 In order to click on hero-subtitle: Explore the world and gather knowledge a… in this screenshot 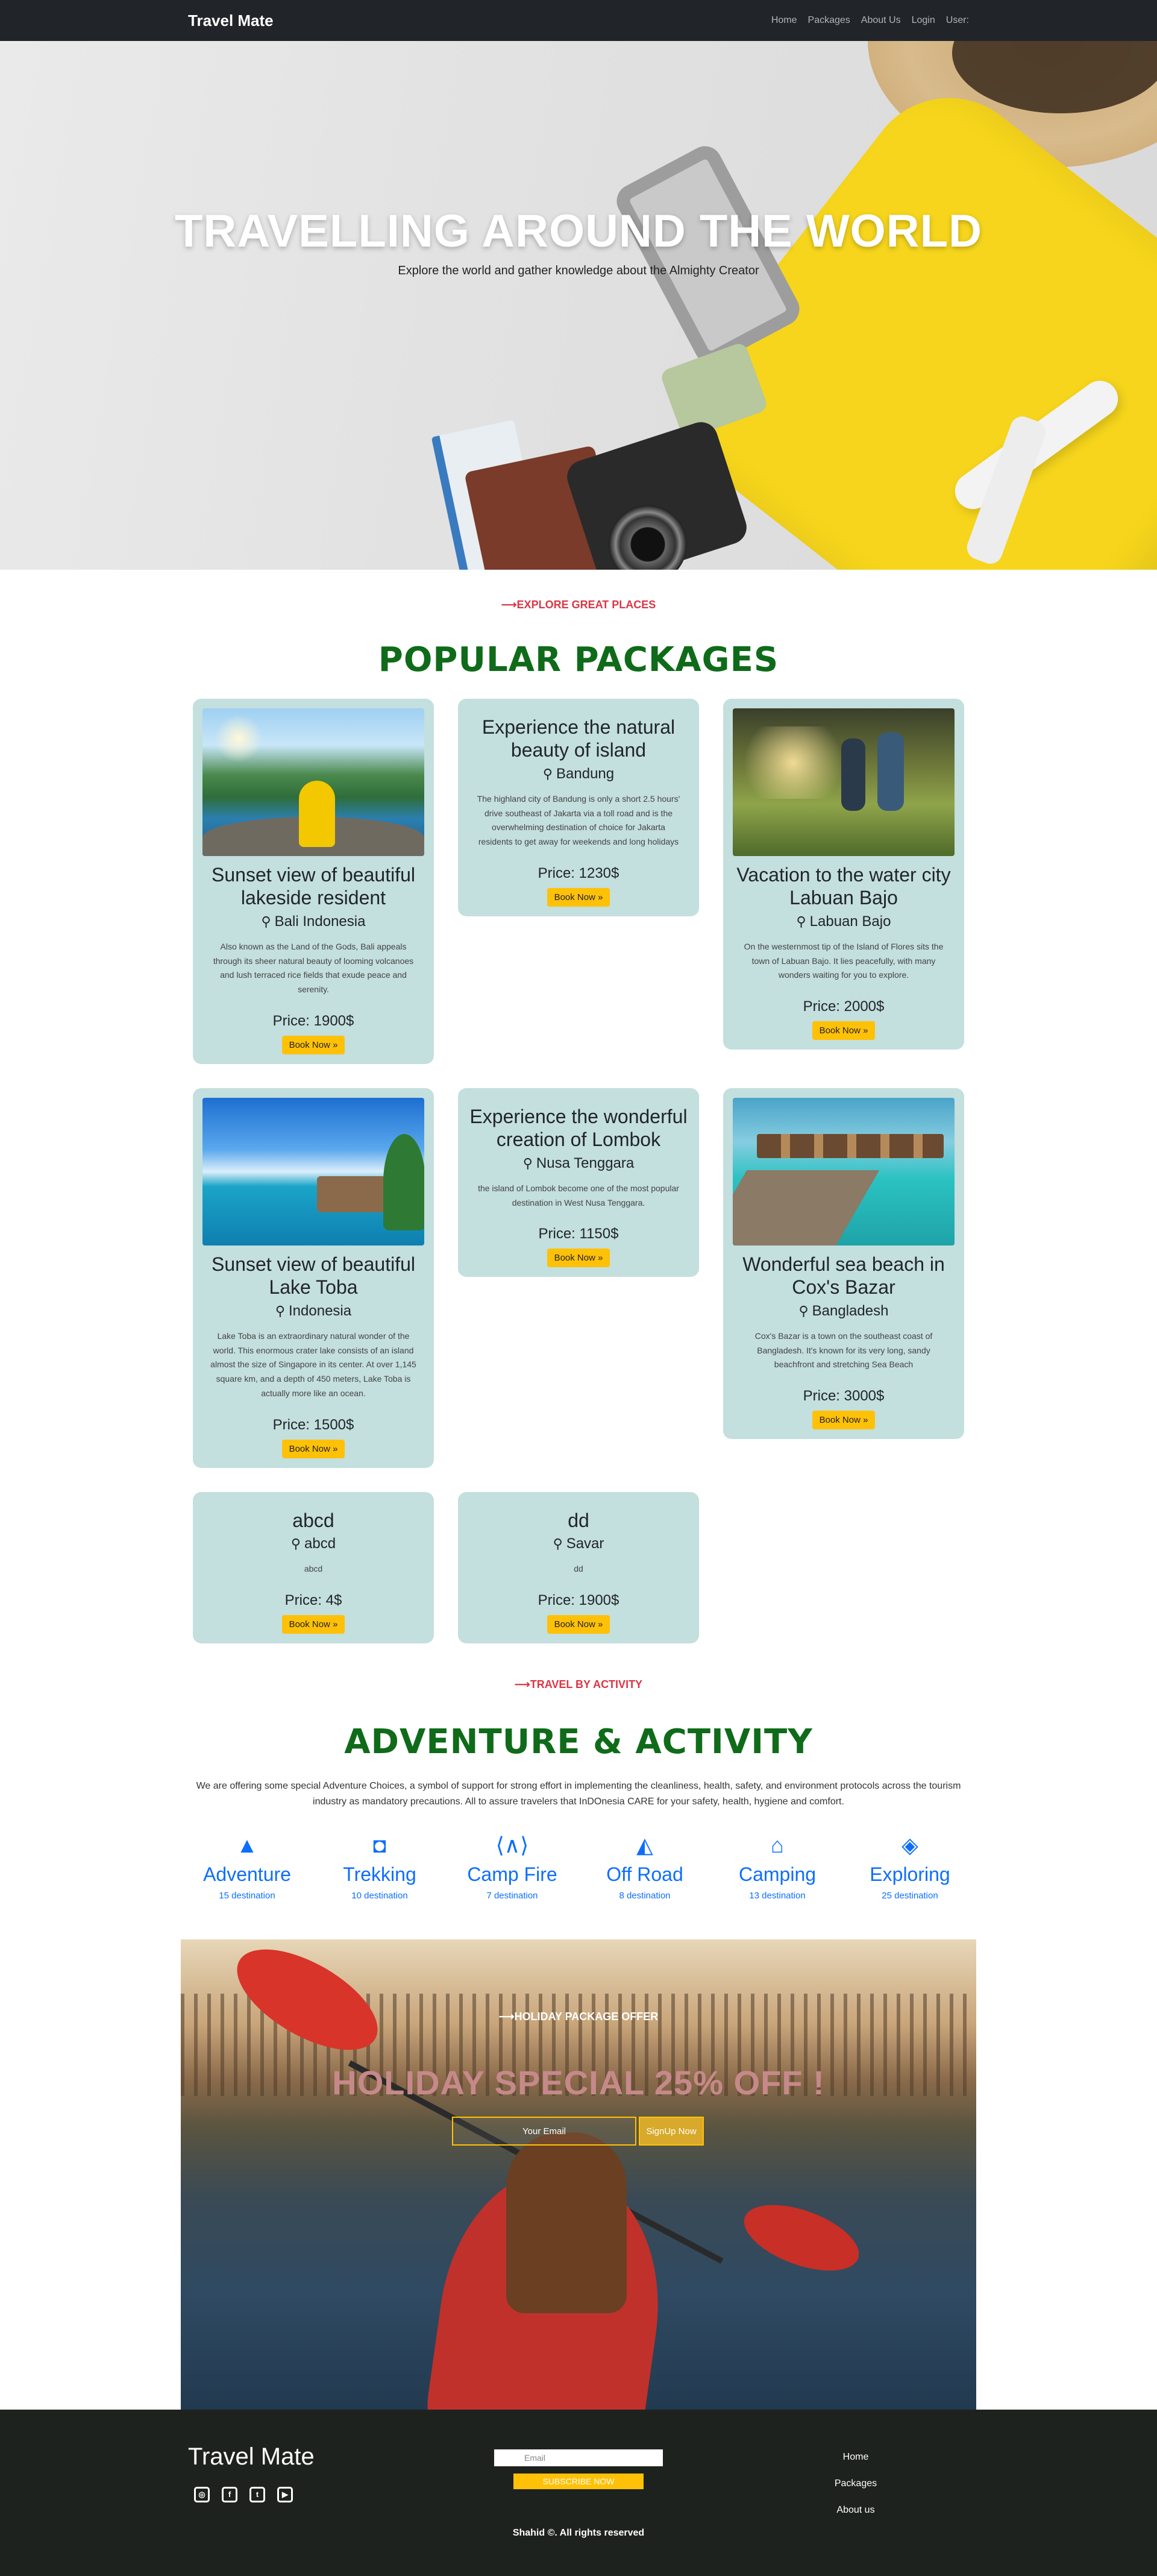, I will do `click(578, 270)`.